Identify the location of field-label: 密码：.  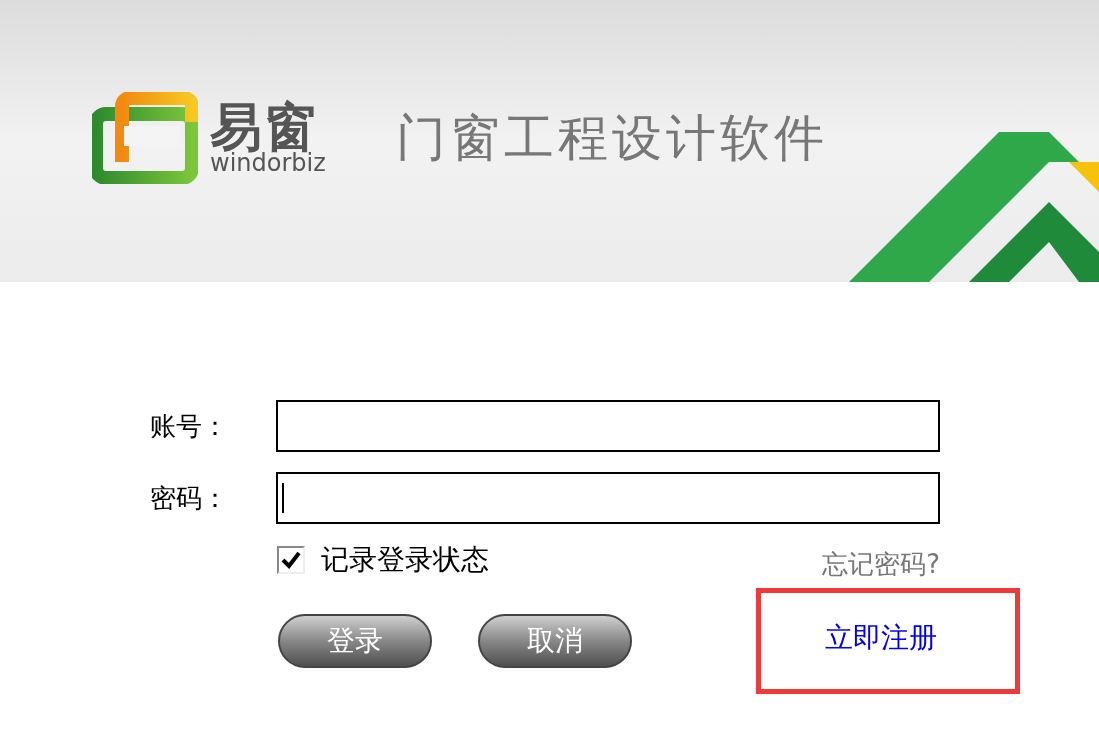
(189, 498).